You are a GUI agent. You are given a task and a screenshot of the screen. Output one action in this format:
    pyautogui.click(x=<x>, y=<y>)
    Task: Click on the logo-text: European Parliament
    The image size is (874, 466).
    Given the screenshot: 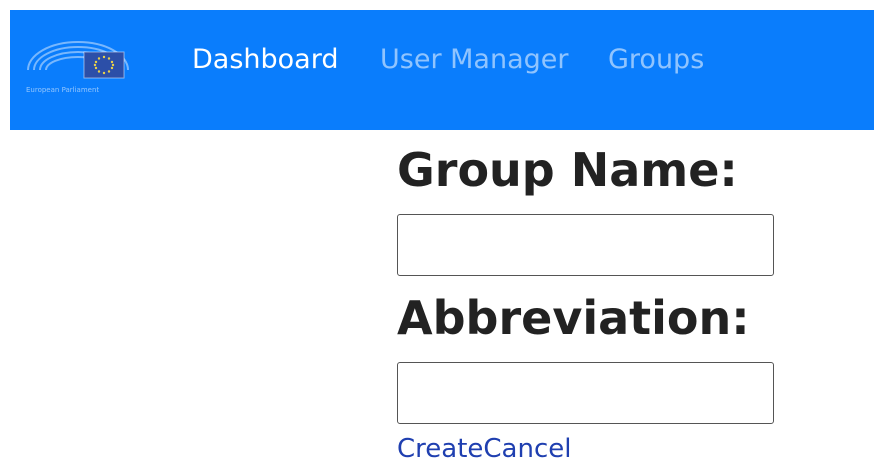 What is the action you would take?
    pyautogui.click(x=62, y=90)
    